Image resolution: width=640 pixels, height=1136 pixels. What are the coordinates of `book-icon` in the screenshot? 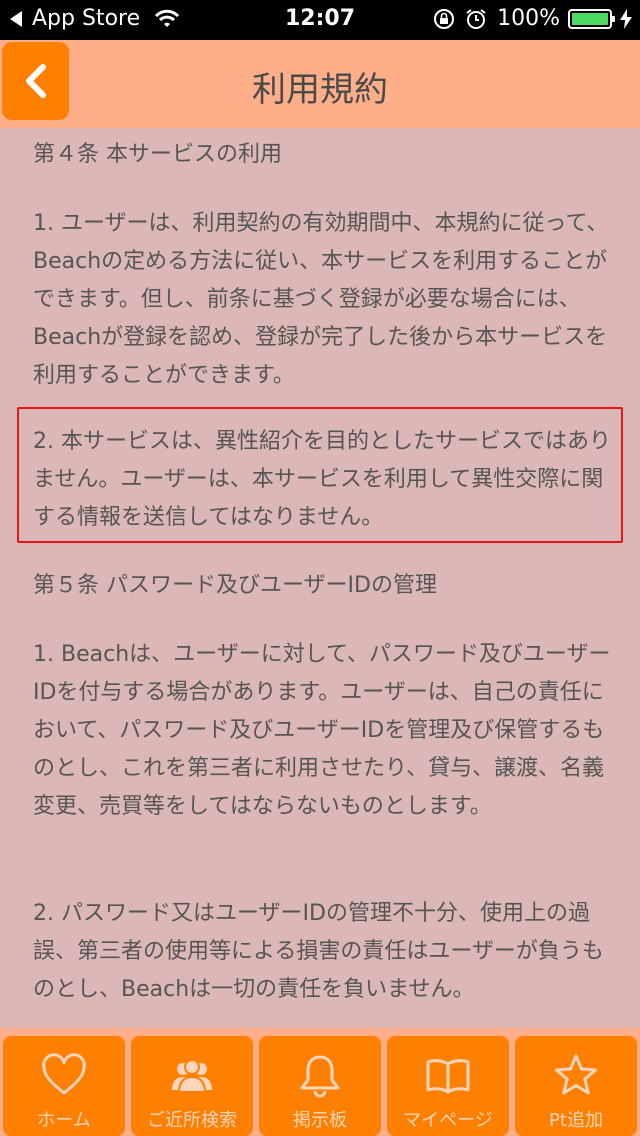 It's located at (448, 1076).